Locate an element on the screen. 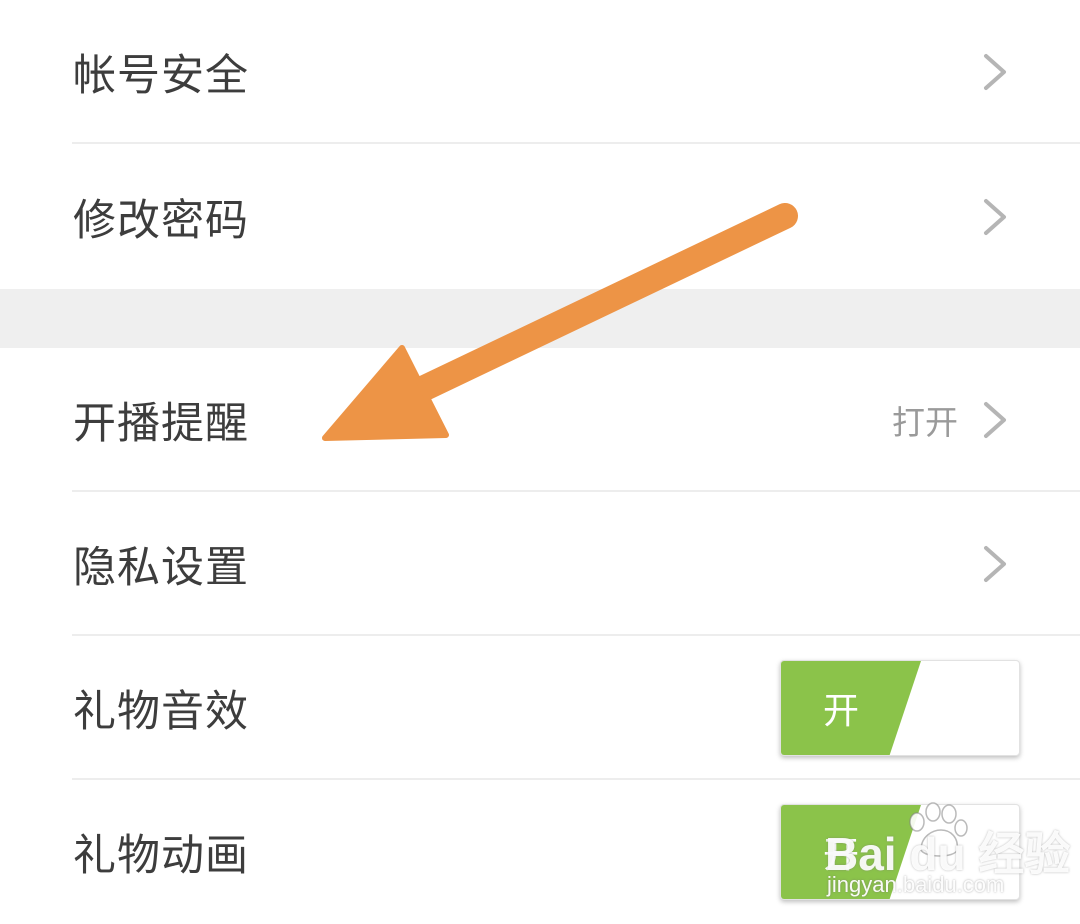  gift-animation-label: 礼物动画 is located at coordinates (161, 856).